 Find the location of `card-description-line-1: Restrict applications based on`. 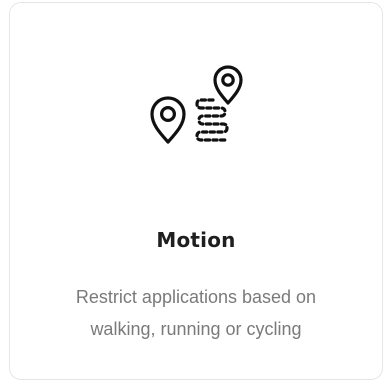

card-description-line-1: Restrict applications based on is located at coordinates (196, 297).